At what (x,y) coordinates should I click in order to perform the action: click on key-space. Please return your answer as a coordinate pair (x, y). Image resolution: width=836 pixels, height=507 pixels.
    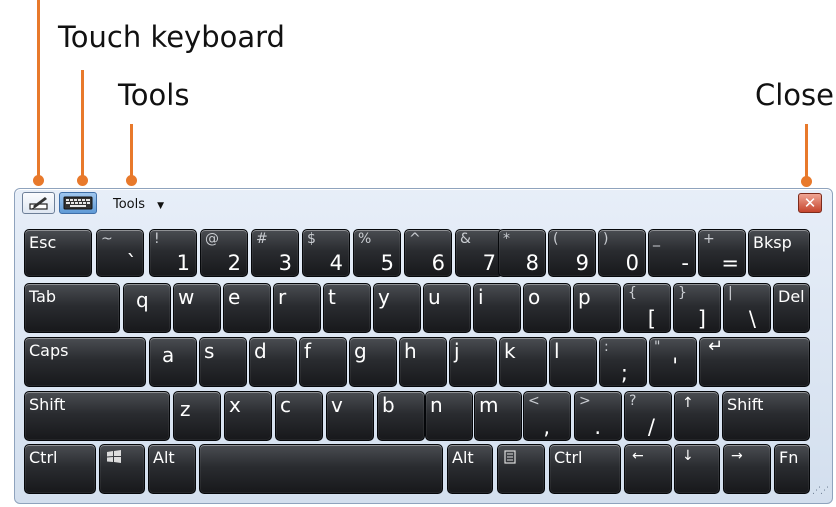
    Looking at the image, I should click on (321, 469).